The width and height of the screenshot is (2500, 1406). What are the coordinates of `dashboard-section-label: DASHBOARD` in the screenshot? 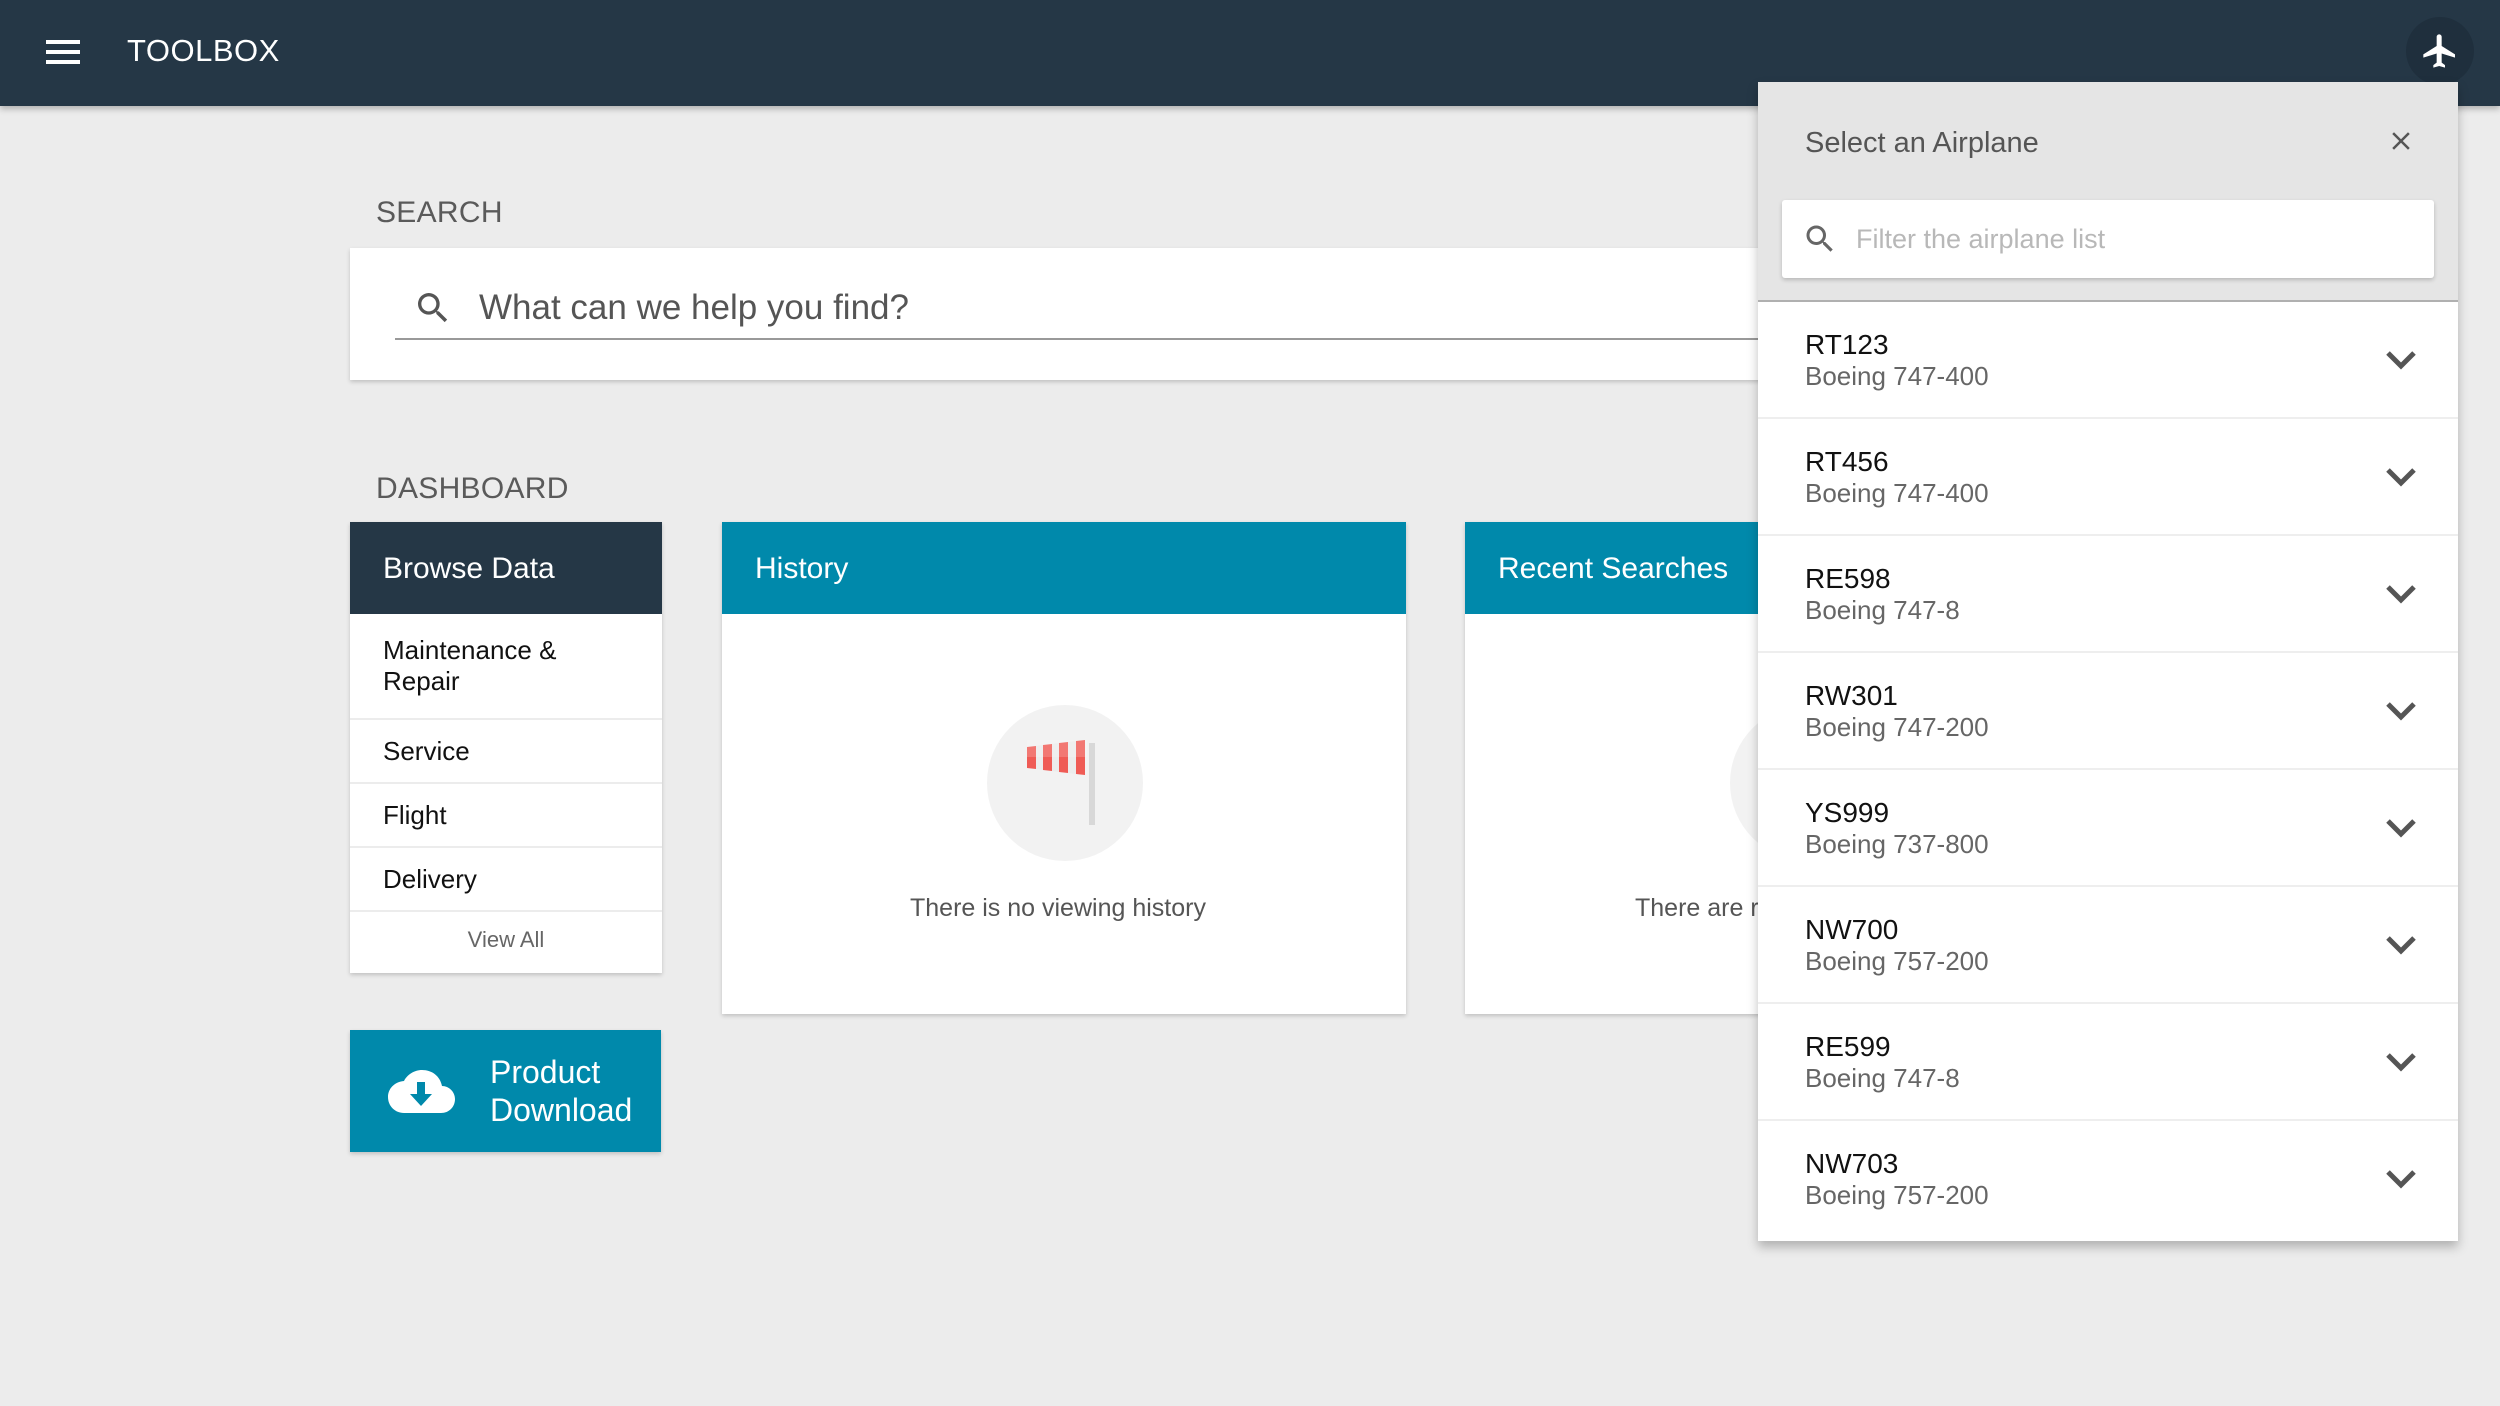 It's located at (472, 488).